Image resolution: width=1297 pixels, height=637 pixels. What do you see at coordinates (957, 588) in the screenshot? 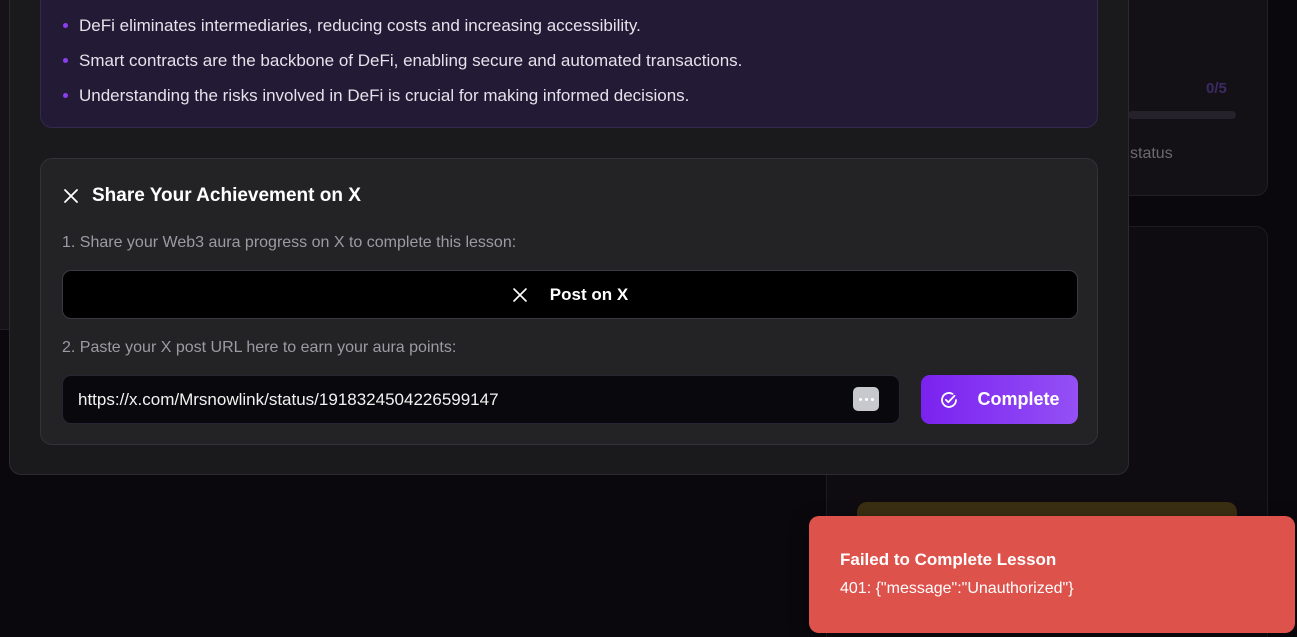
I see `toast-message: 401: {"message":"Unauthorized"}` at bounding box center [957, 588].